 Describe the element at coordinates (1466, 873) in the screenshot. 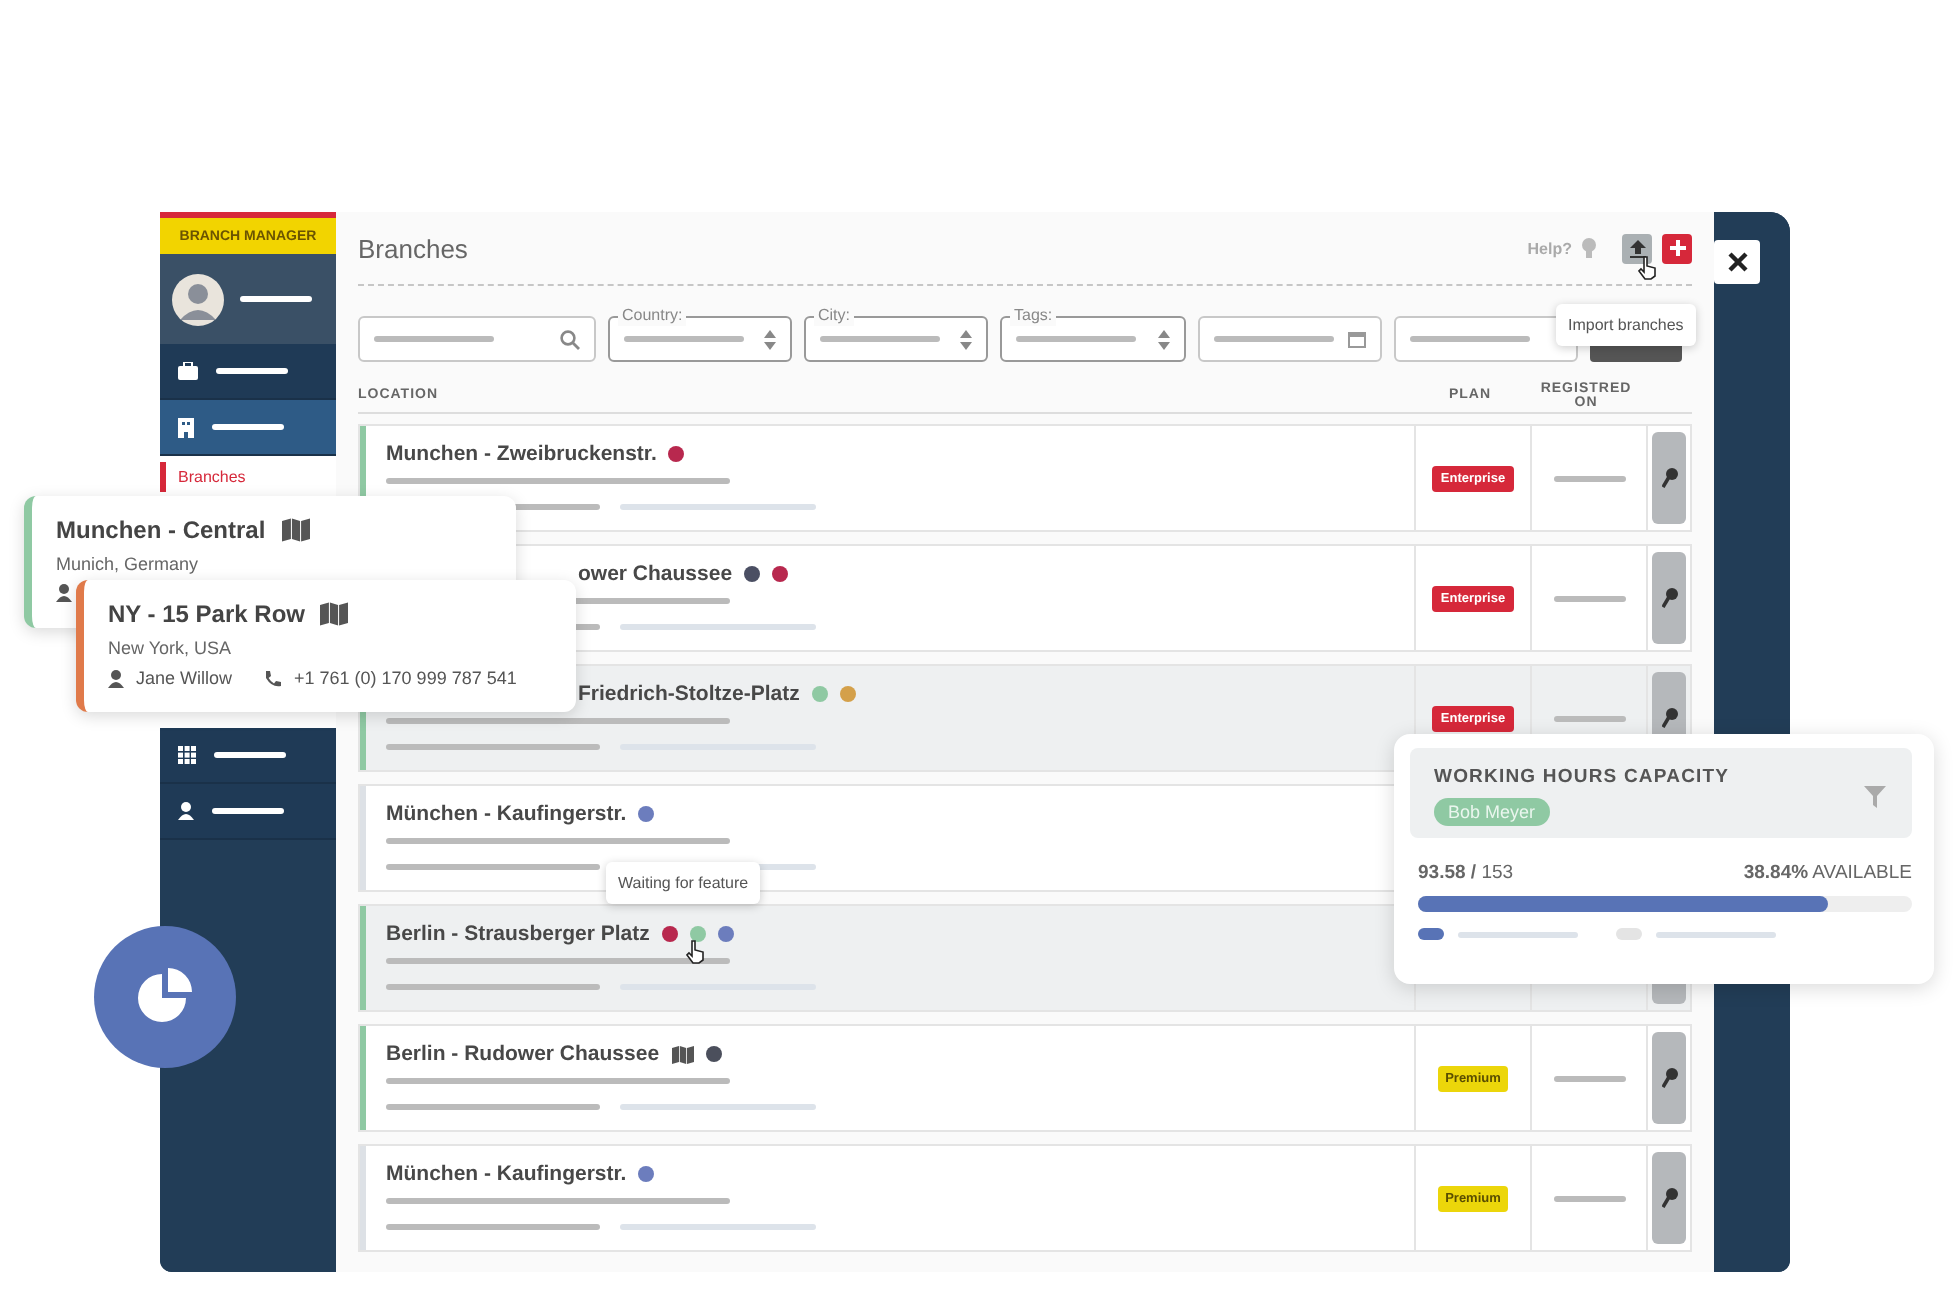

I see `hours-used: 93.58 / 153` at that location.